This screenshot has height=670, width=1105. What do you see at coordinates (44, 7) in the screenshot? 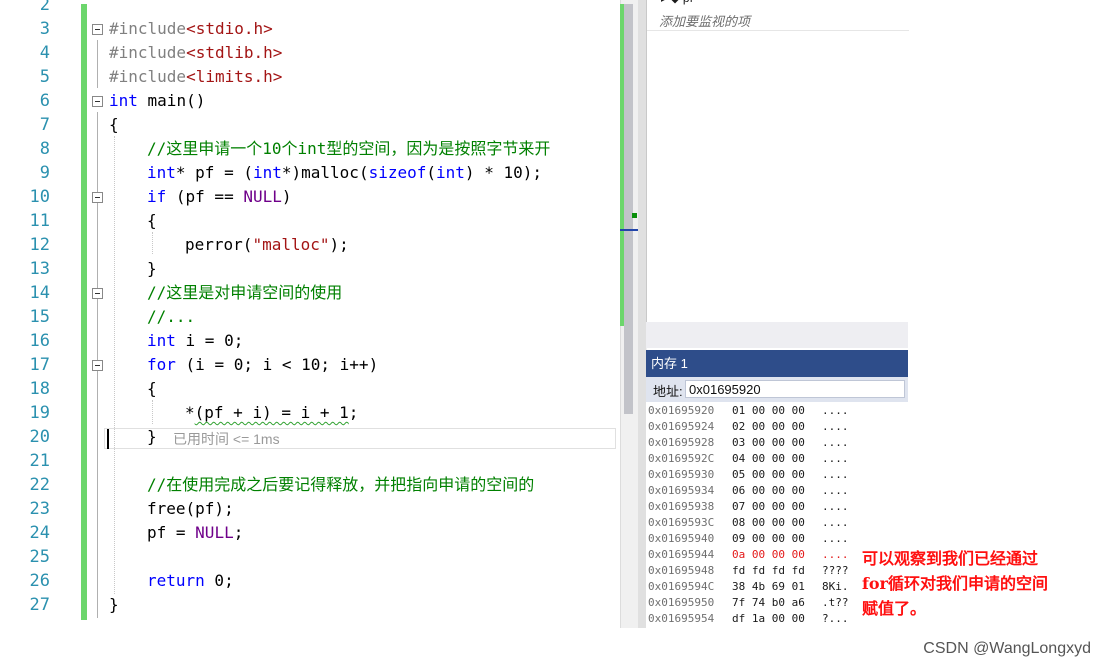
I see `line-number: 2` at bounding box center [44, 7].